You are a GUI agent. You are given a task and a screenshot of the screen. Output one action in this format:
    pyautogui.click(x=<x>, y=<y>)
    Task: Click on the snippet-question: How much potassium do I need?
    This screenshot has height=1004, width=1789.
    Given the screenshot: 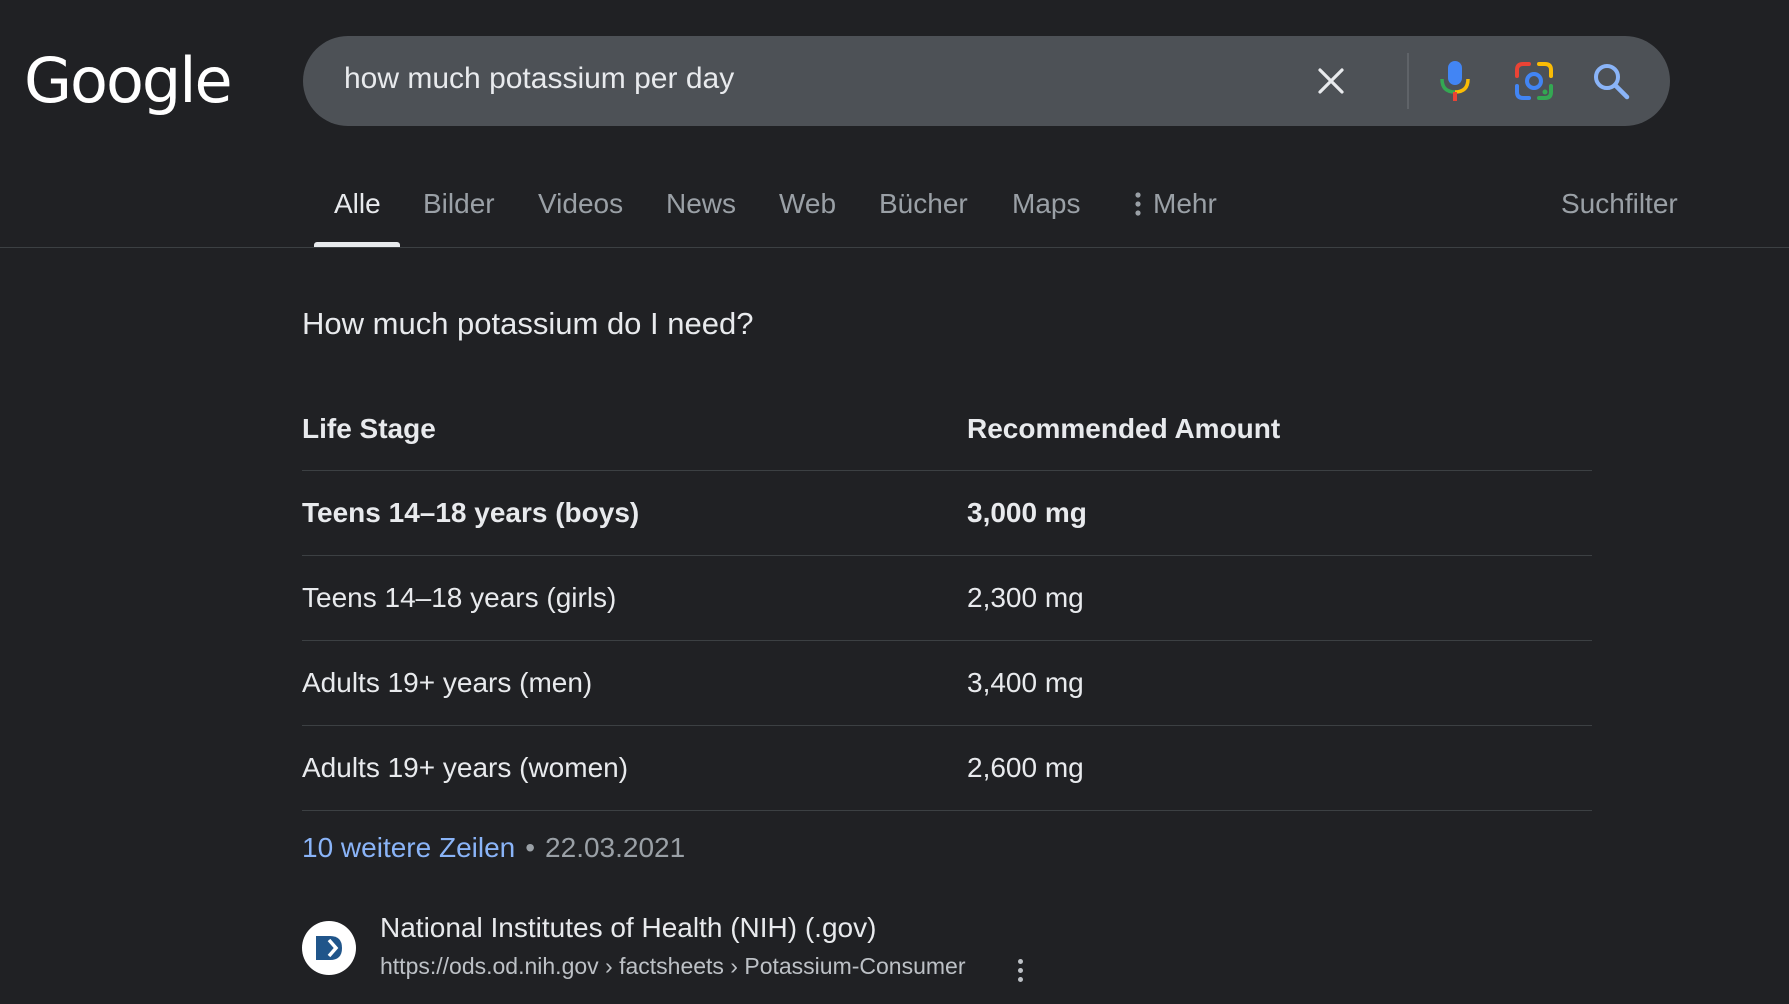 What is the action you would take?
    pyautogui.click(x=528, y=323)
    